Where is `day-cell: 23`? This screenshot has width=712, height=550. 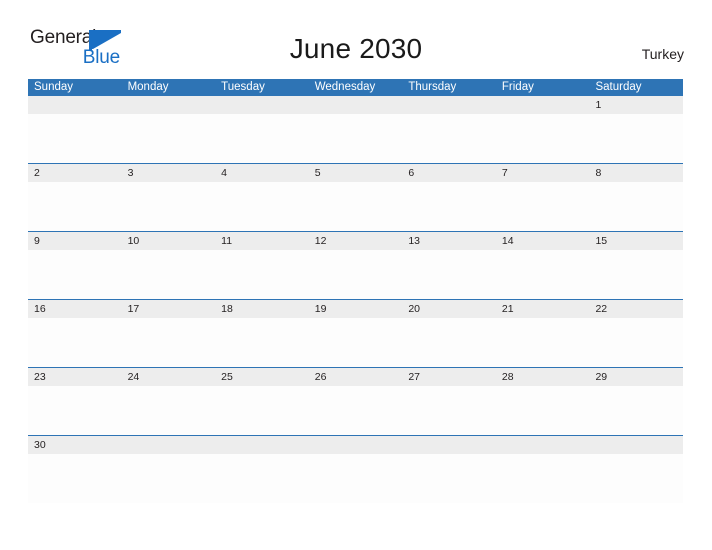 day-cell: 23 is located at coordinates (75, 377).